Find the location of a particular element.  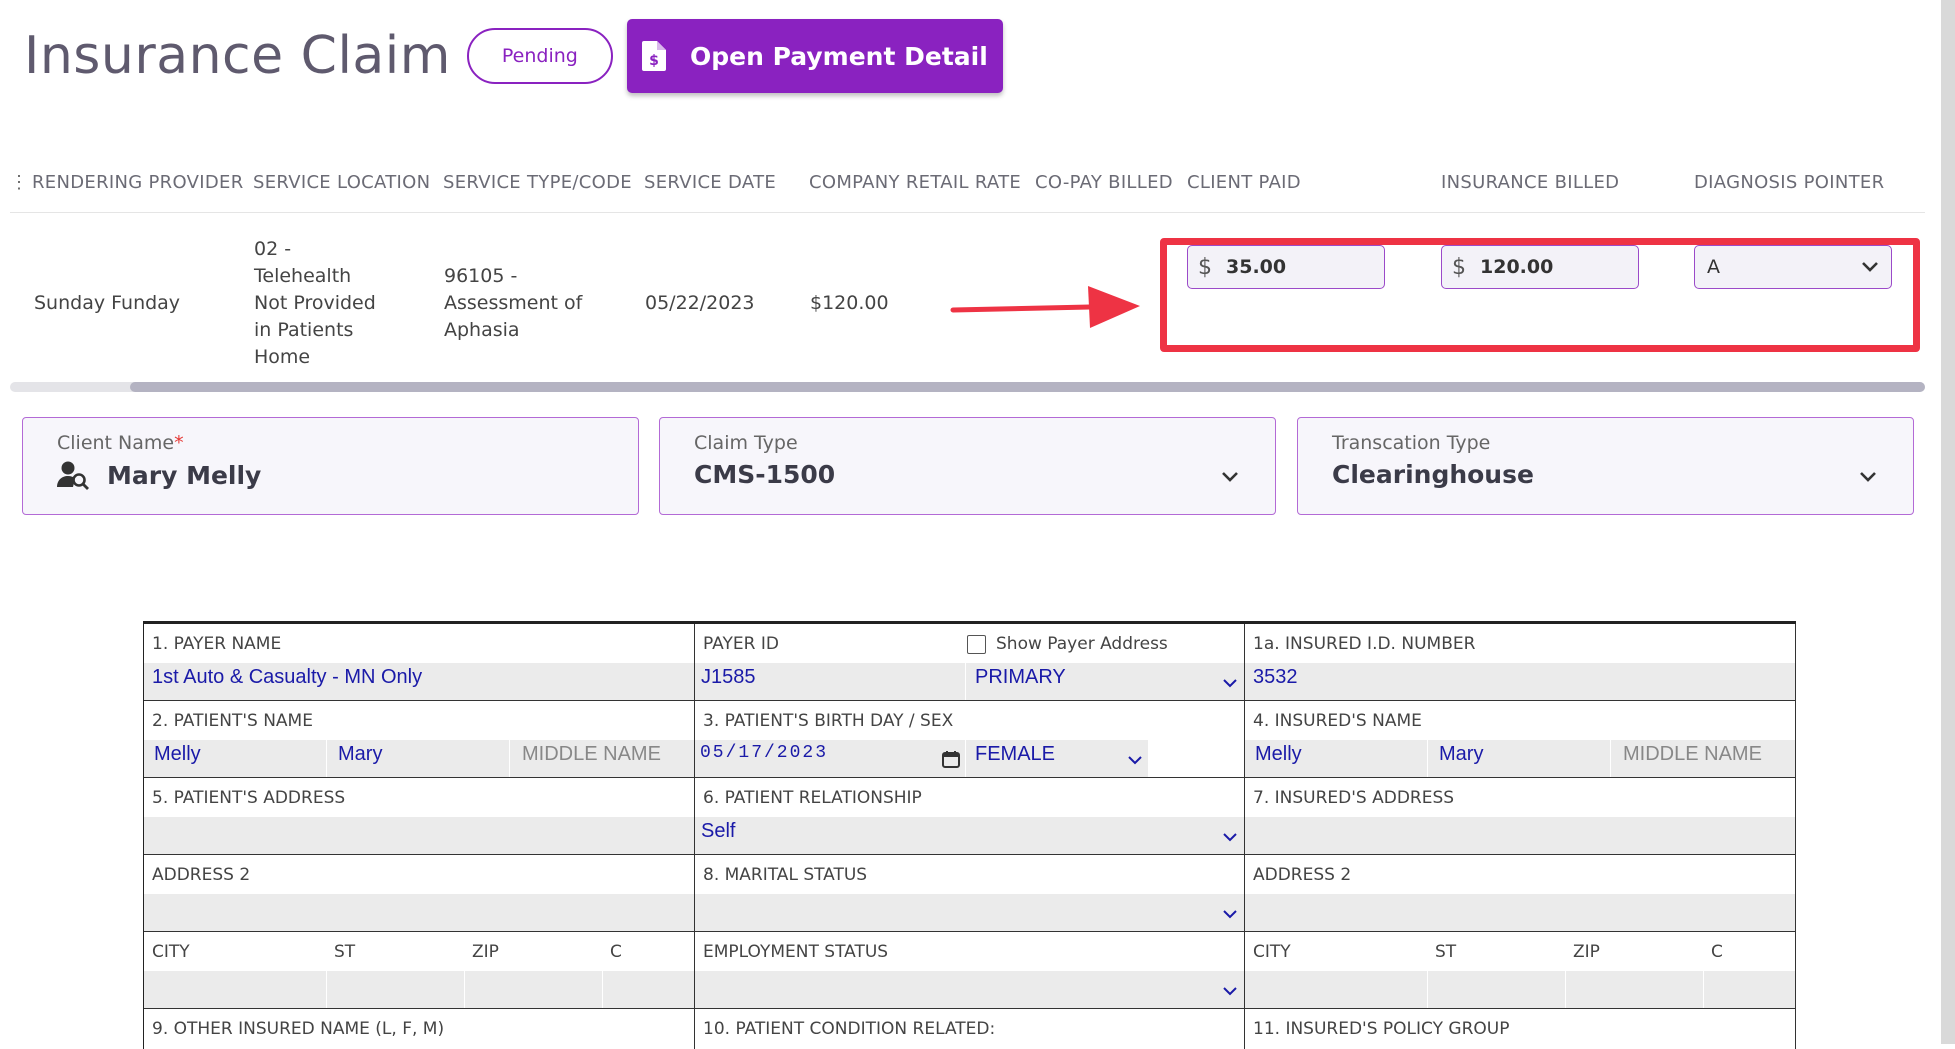

insured-first-name-input: Mary is located at coordinates (1461, 754).